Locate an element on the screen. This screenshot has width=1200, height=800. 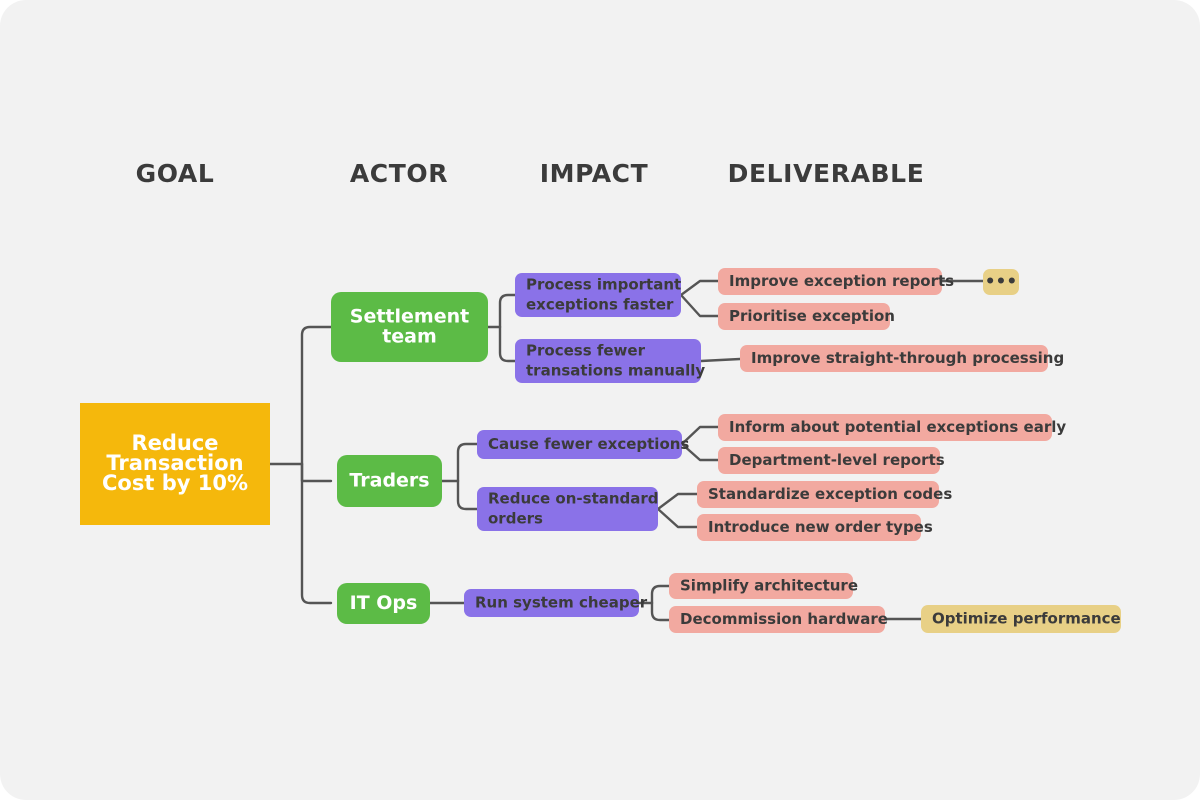
impact-reduce-on-standard-orders-label: Reduce on-standard is located at coordinates (573, 499).